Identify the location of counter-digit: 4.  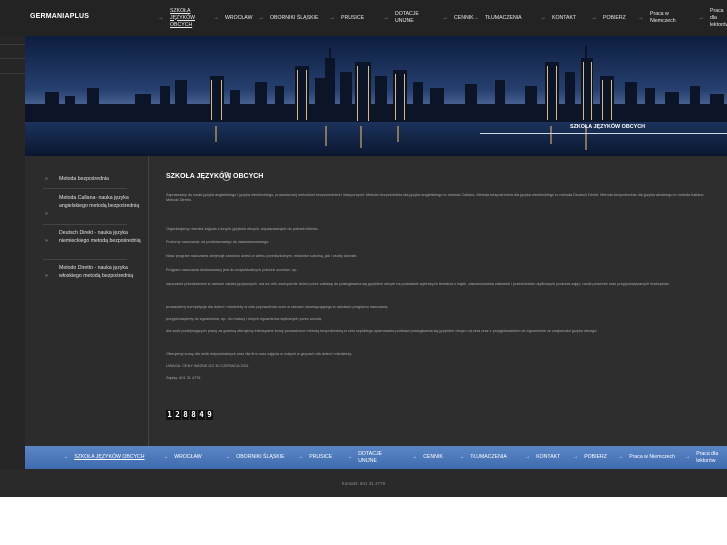
(201, 415).